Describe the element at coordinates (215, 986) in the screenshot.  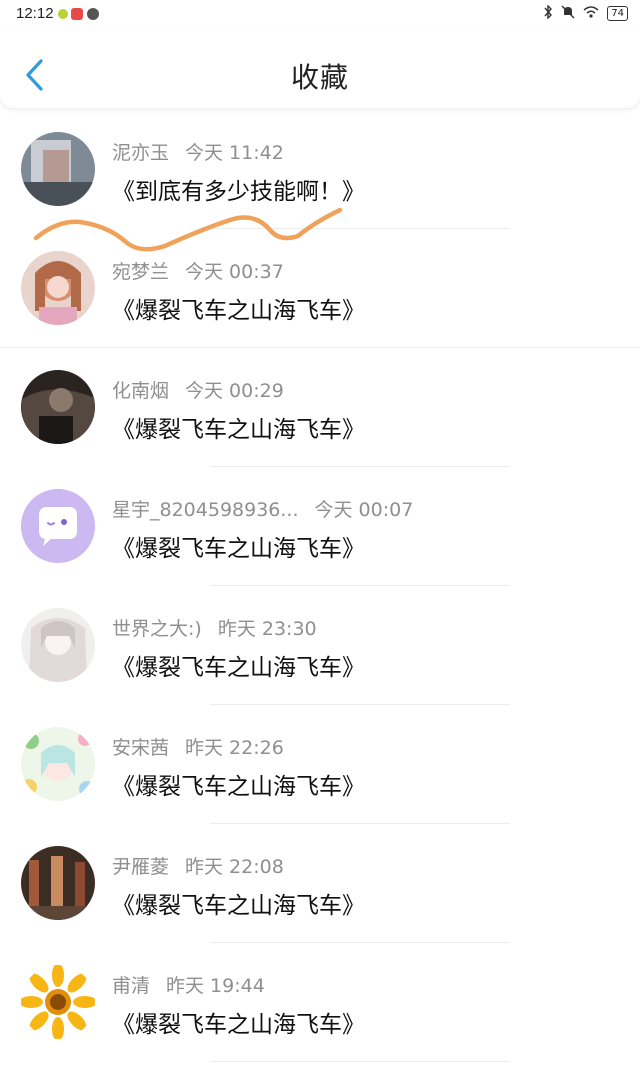
I see `timestamp: 昨天 19:44` at that location.